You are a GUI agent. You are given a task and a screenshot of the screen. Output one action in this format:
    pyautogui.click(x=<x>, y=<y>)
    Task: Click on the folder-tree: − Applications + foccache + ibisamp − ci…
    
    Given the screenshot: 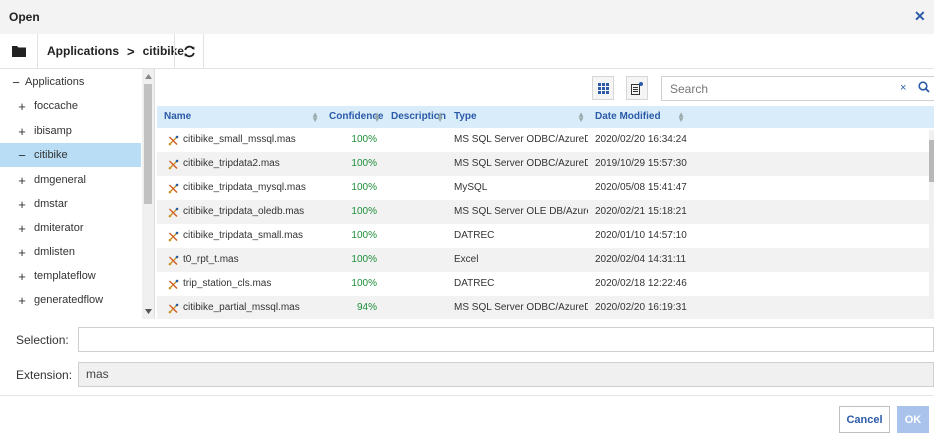 What is the action you would take?
    pyautogui.click(x=77, y=194)
    